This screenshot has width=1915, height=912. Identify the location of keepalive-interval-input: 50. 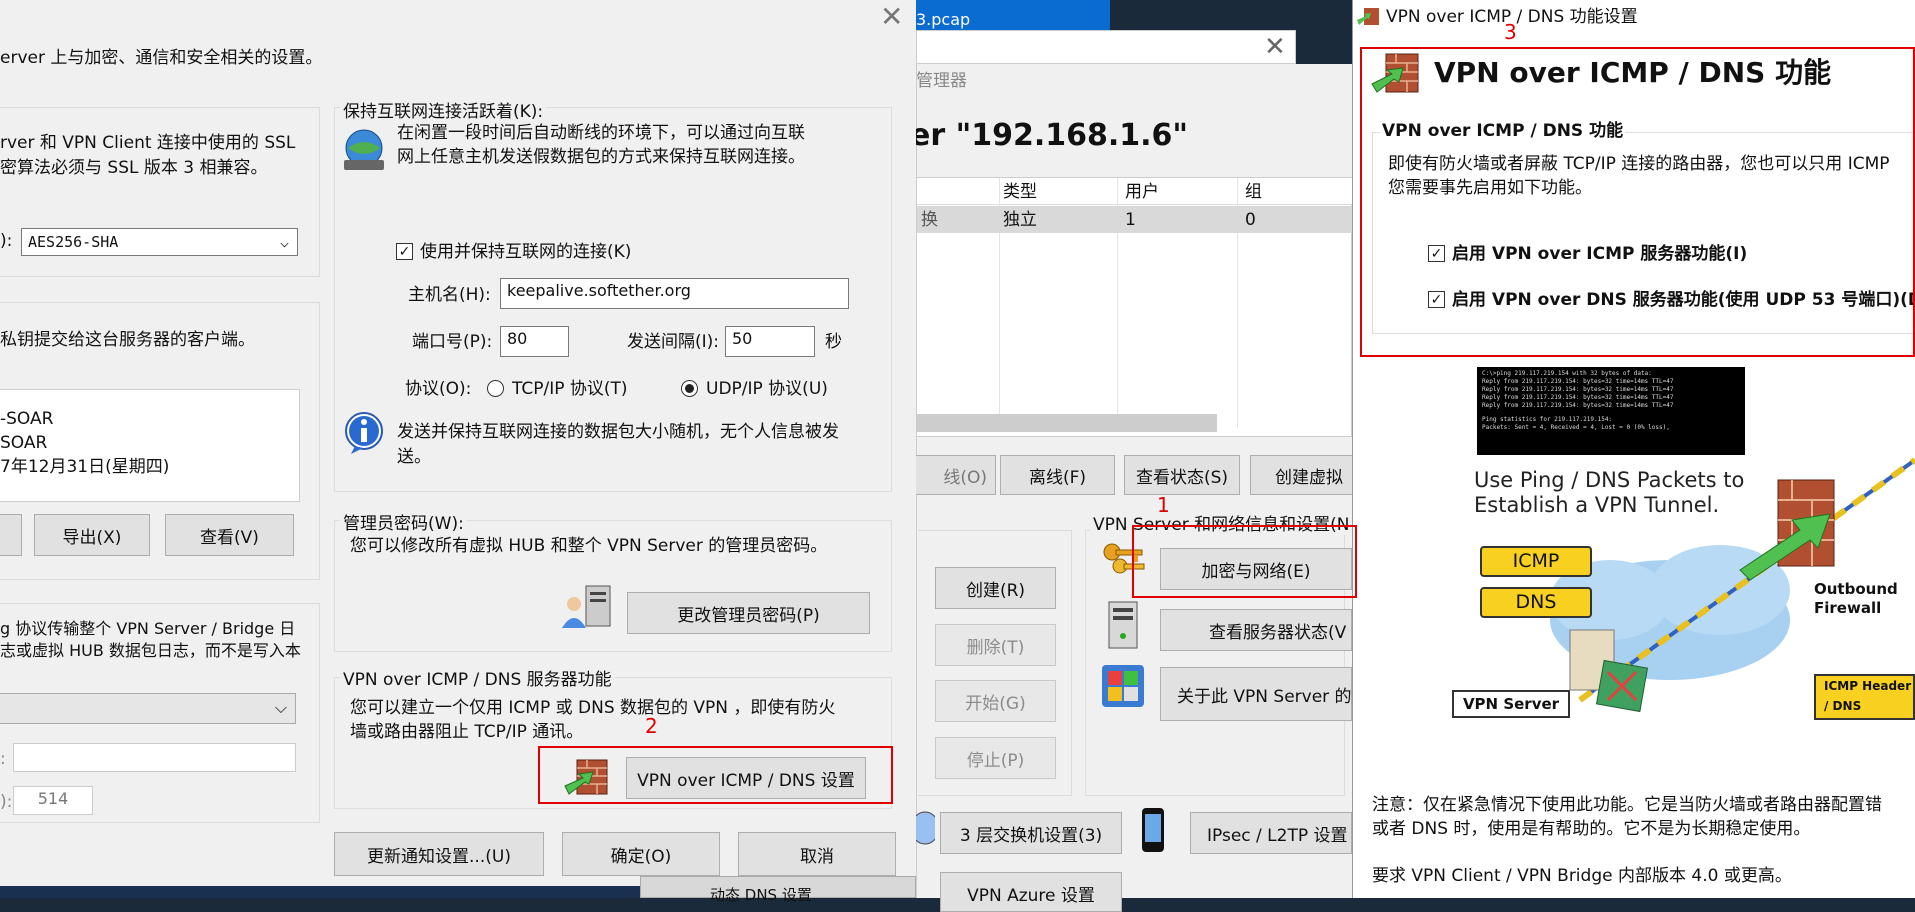
(770, 341).